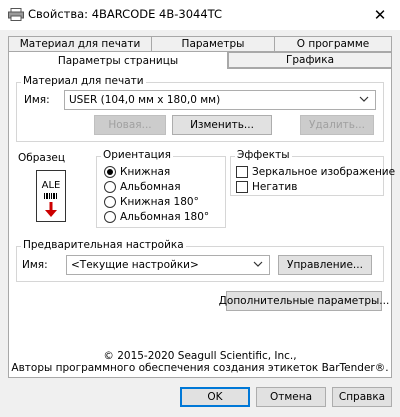 The image size is (400, 417). What do you see at coordinates (42, 158) in the screenshot?
I see `sample-label: Образец` at bounding box center [42, 158].